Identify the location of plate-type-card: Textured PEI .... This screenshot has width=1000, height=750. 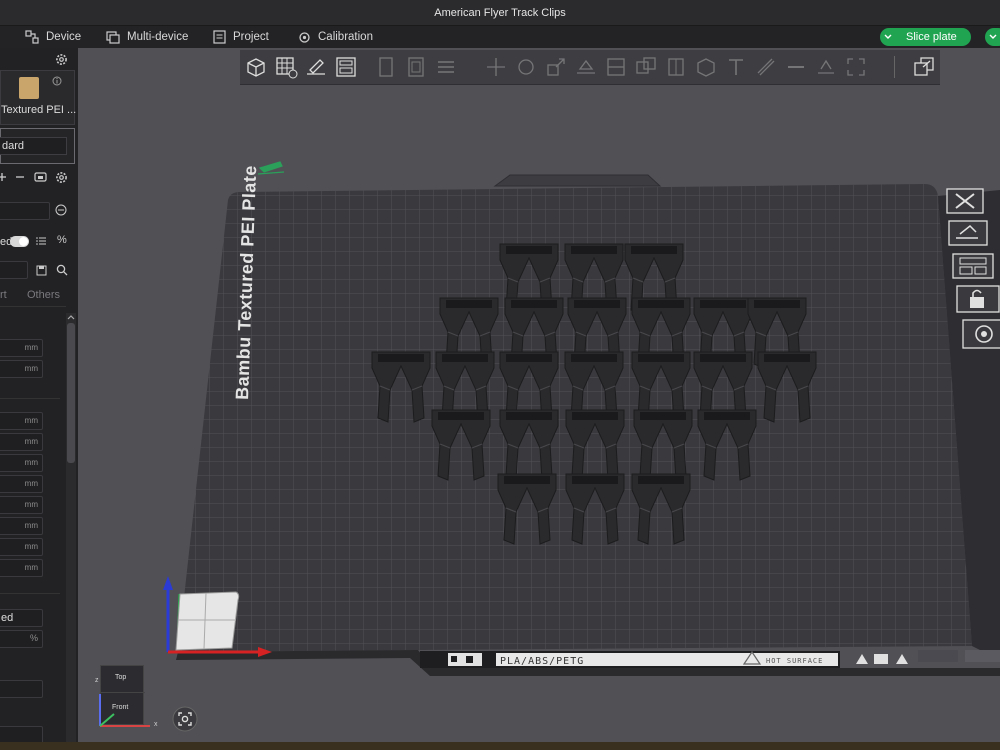
(38, 97).